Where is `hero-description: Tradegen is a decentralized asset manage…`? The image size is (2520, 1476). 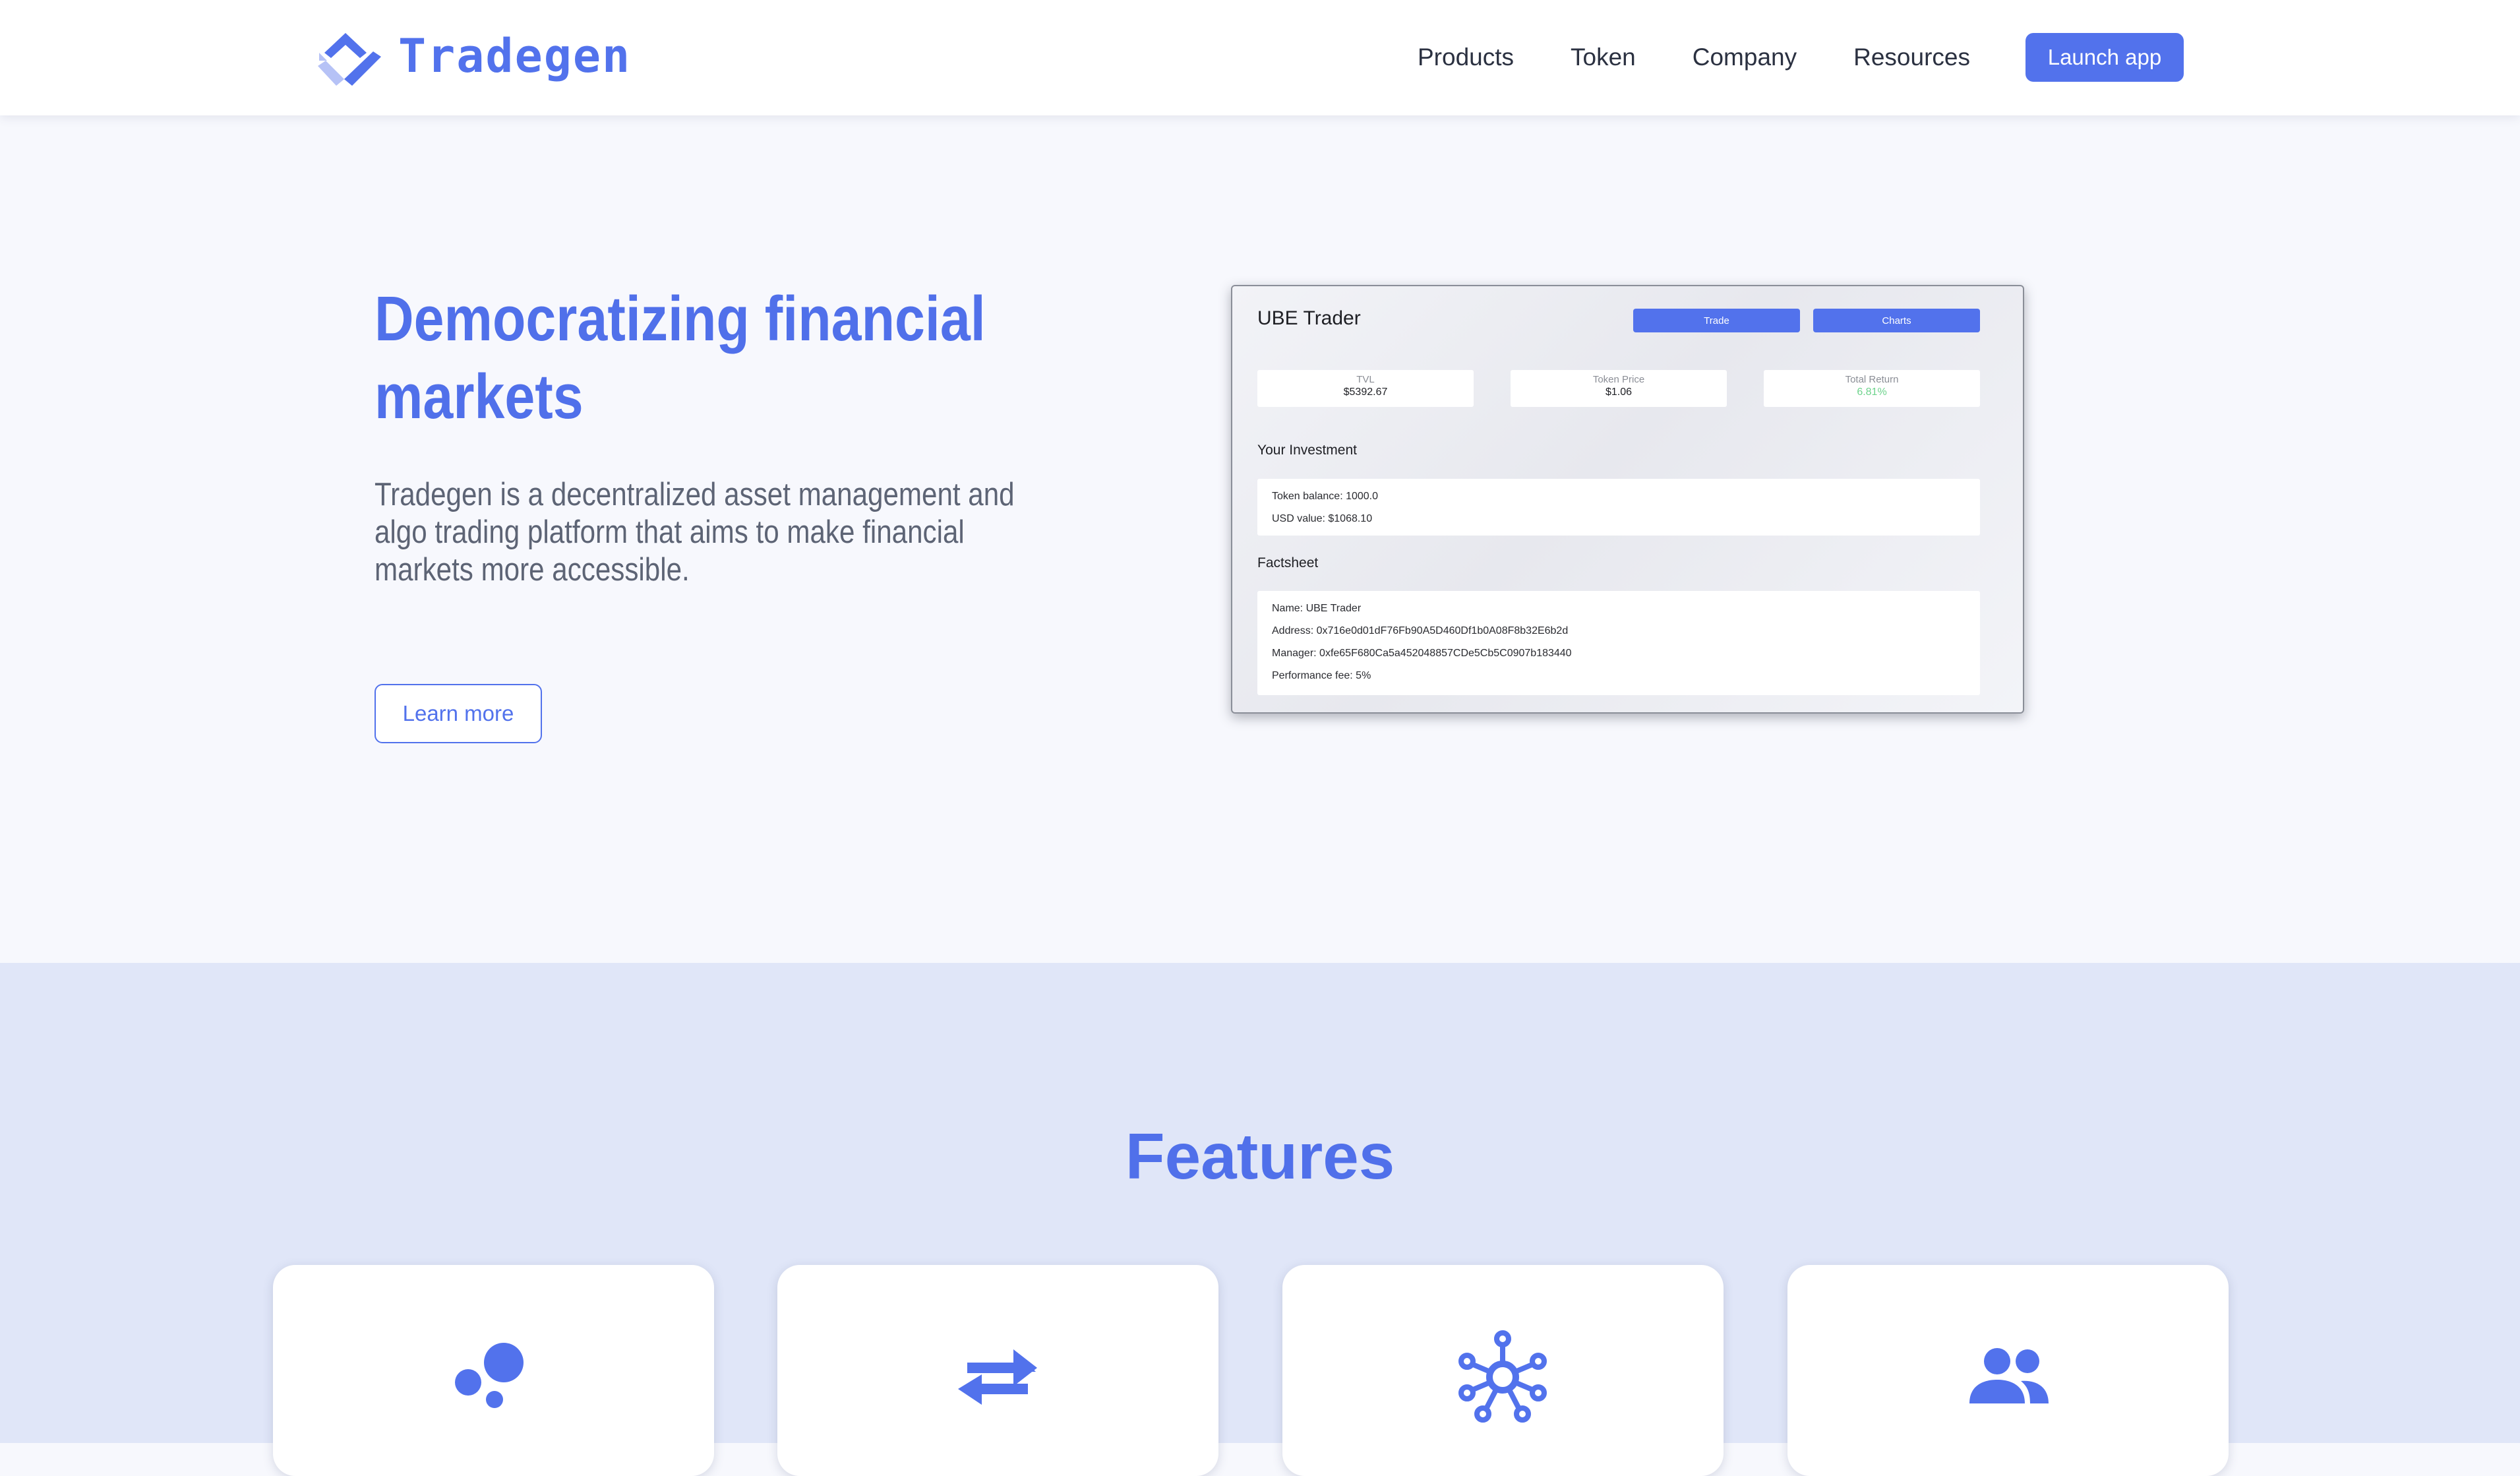 hero-description: Tradegen is a decentralized asset manage… is located at coordinates (695, 532).